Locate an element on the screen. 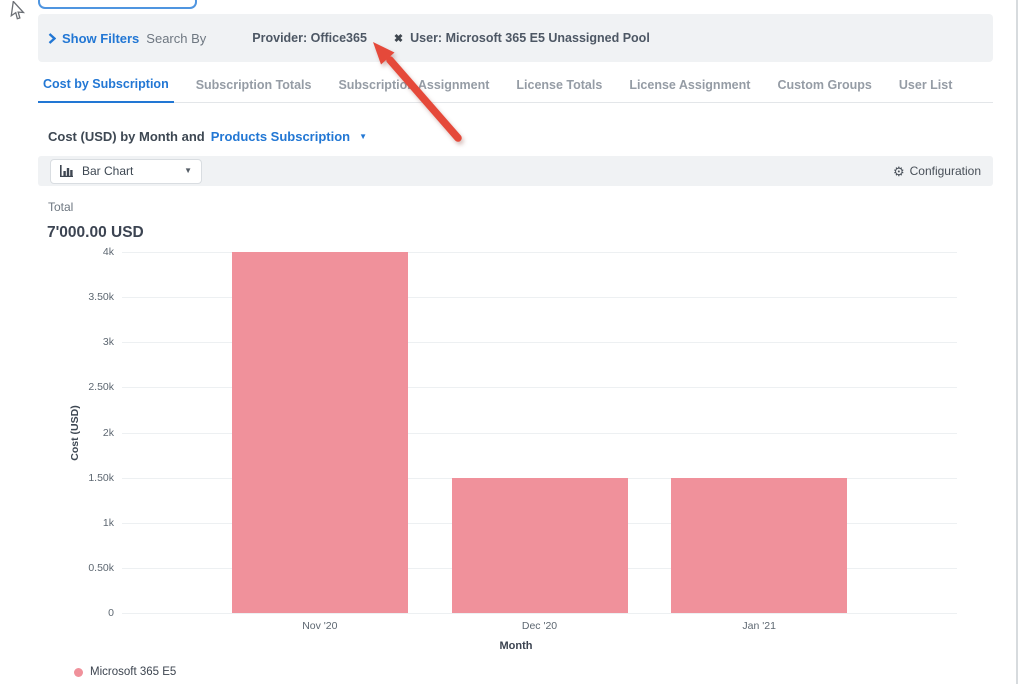 This screenshot has width=1024, height=684. provider-filter-label: Provider: Office365 is located at coordinates (309, 38).